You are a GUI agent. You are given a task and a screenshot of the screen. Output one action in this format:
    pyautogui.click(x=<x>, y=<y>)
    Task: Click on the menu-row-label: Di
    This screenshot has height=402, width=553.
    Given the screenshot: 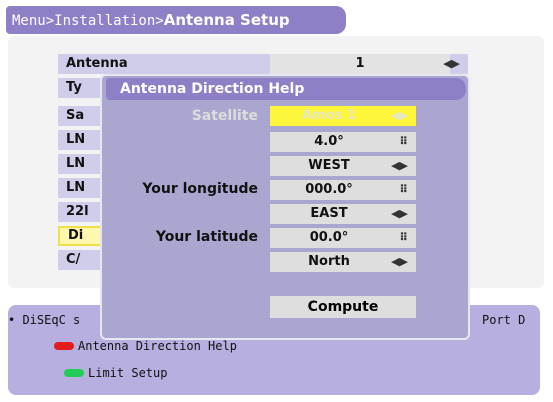 What is the action you would take?
    pyautogui.click(x=76, y=235)
    